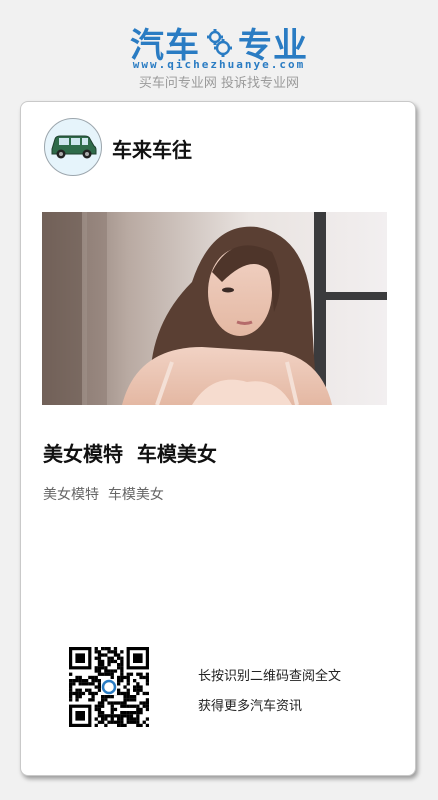 This screenshot has height=800, width=438. I want to click on avatar, so click(73, 147).